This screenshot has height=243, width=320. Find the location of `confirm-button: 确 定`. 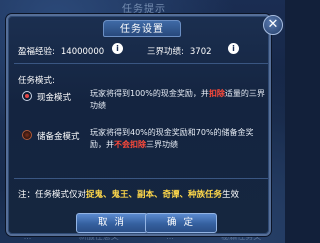

confirm-button: 确 定 is located at coordinates (181, 223).